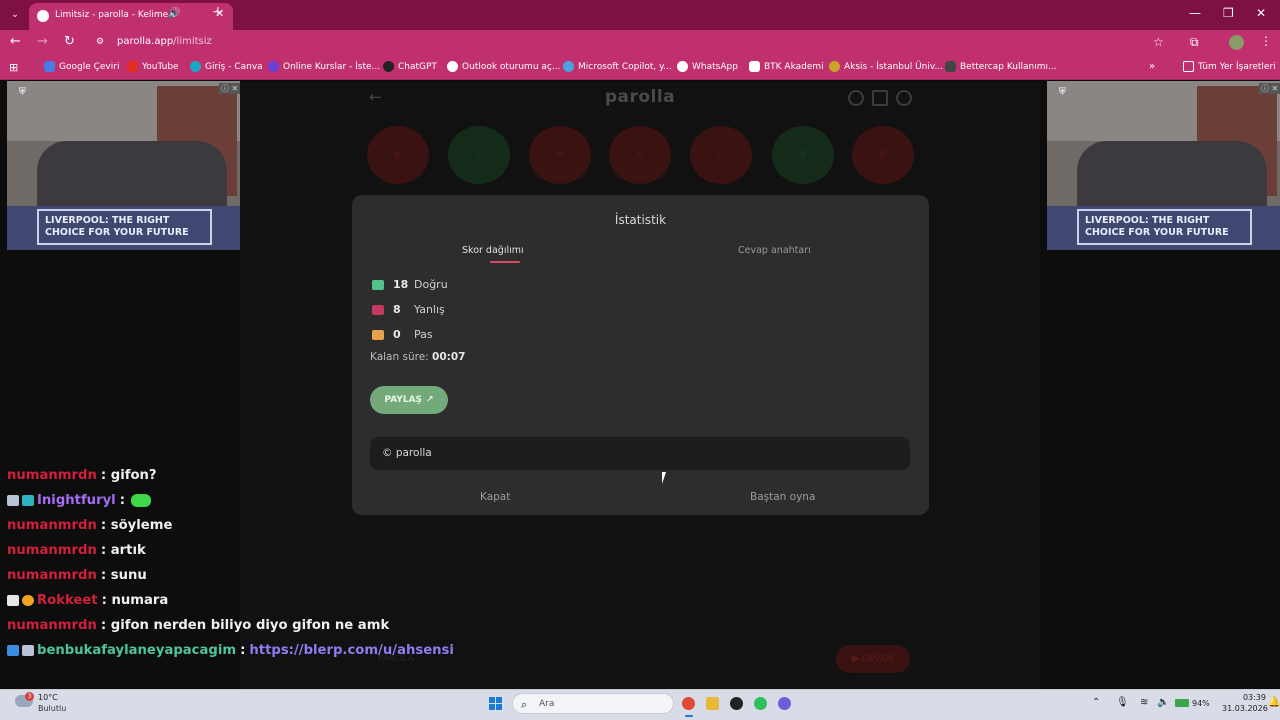 The image size is (1280, 720). I want to click on user-icon, so click(904, 98).